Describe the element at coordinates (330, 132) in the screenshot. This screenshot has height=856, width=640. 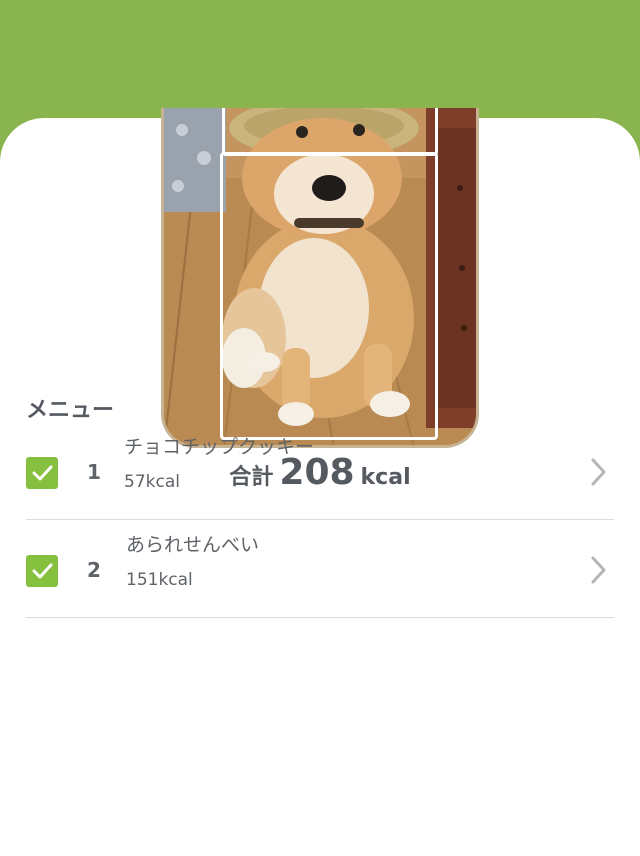
I see `detection-box-top` at that location.